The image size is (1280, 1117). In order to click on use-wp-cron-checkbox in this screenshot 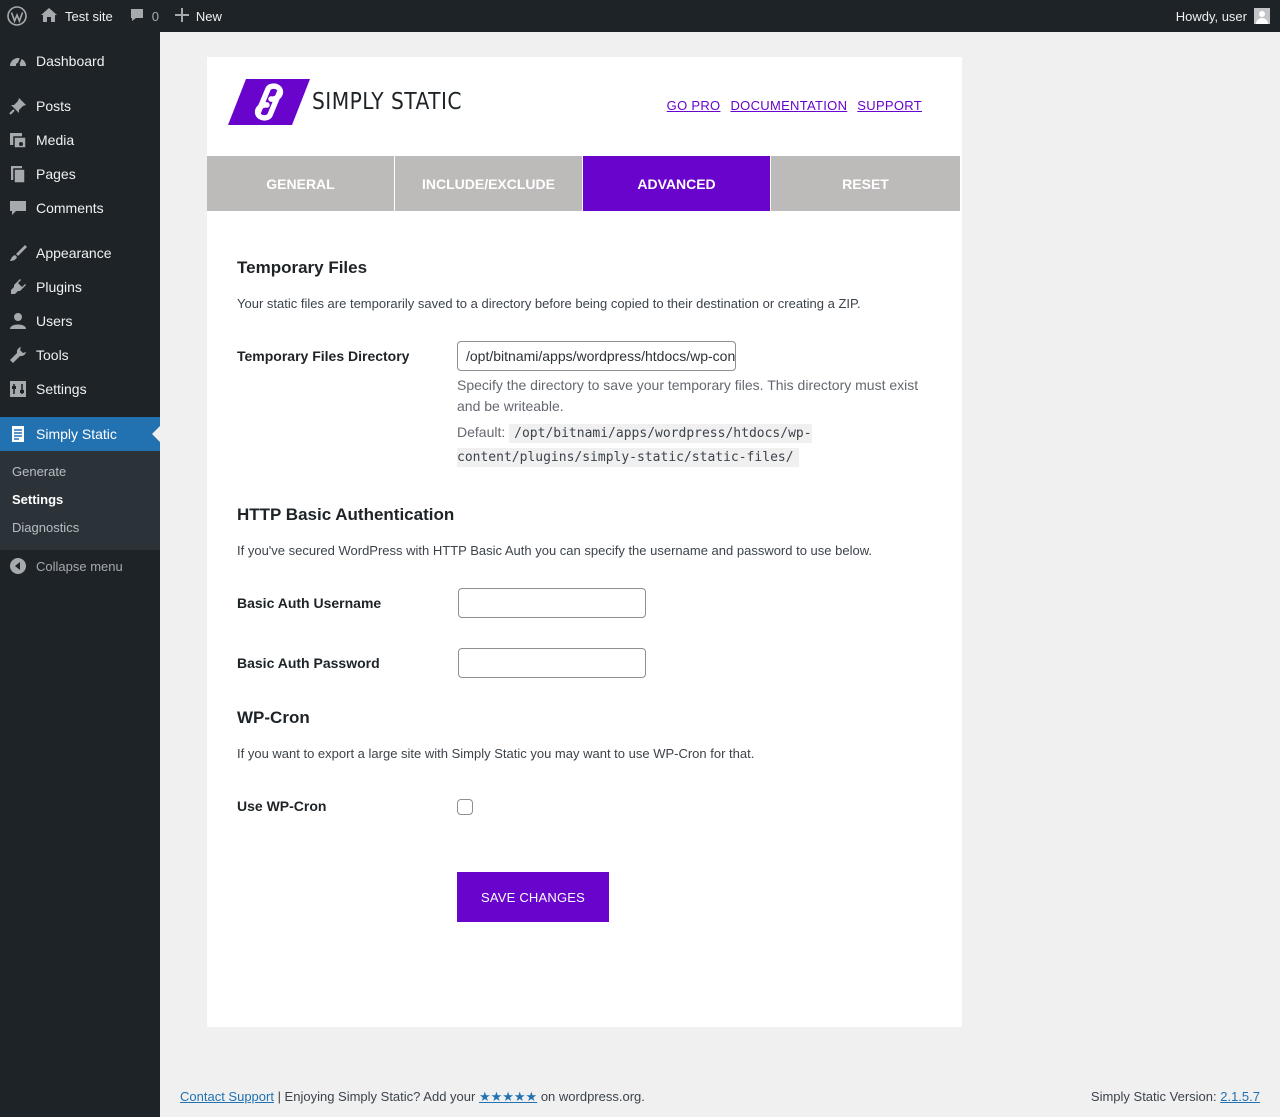, I will do `click(465, 807)`.